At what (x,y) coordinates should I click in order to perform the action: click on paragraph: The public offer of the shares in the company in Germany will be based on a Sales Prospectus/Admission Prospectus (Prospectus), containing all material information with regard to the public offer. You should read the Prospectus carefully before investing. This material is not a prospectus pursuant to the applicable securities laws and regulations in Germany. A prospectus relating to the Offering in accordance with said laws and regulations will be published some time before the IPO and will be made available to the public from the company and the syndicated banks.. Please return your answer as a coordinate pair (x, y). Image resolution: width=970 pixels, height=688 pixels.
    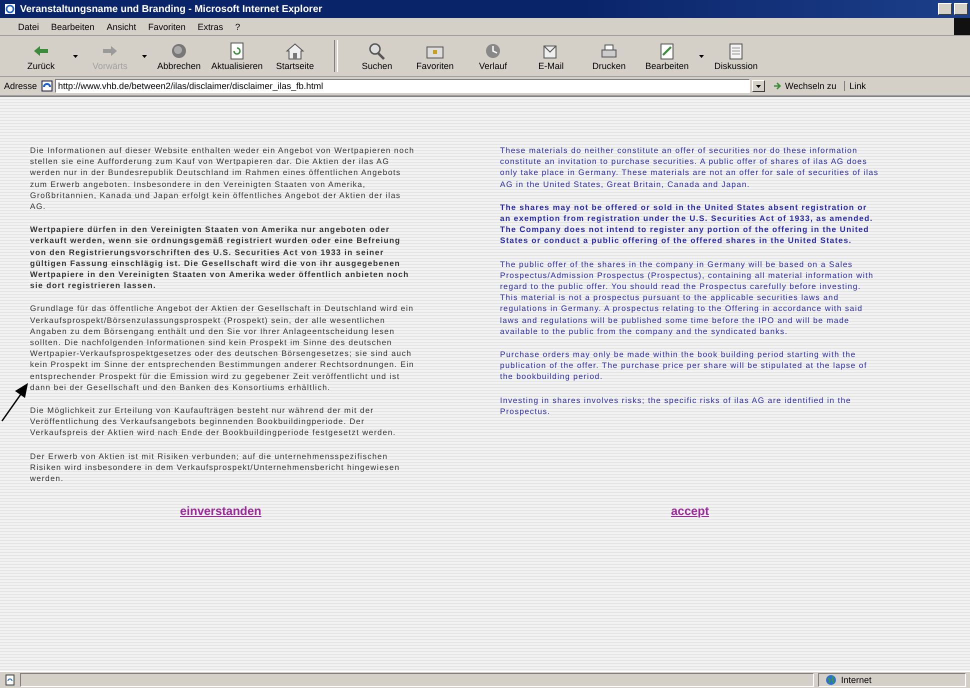
    Looking at the image, I should click on (687, 298).